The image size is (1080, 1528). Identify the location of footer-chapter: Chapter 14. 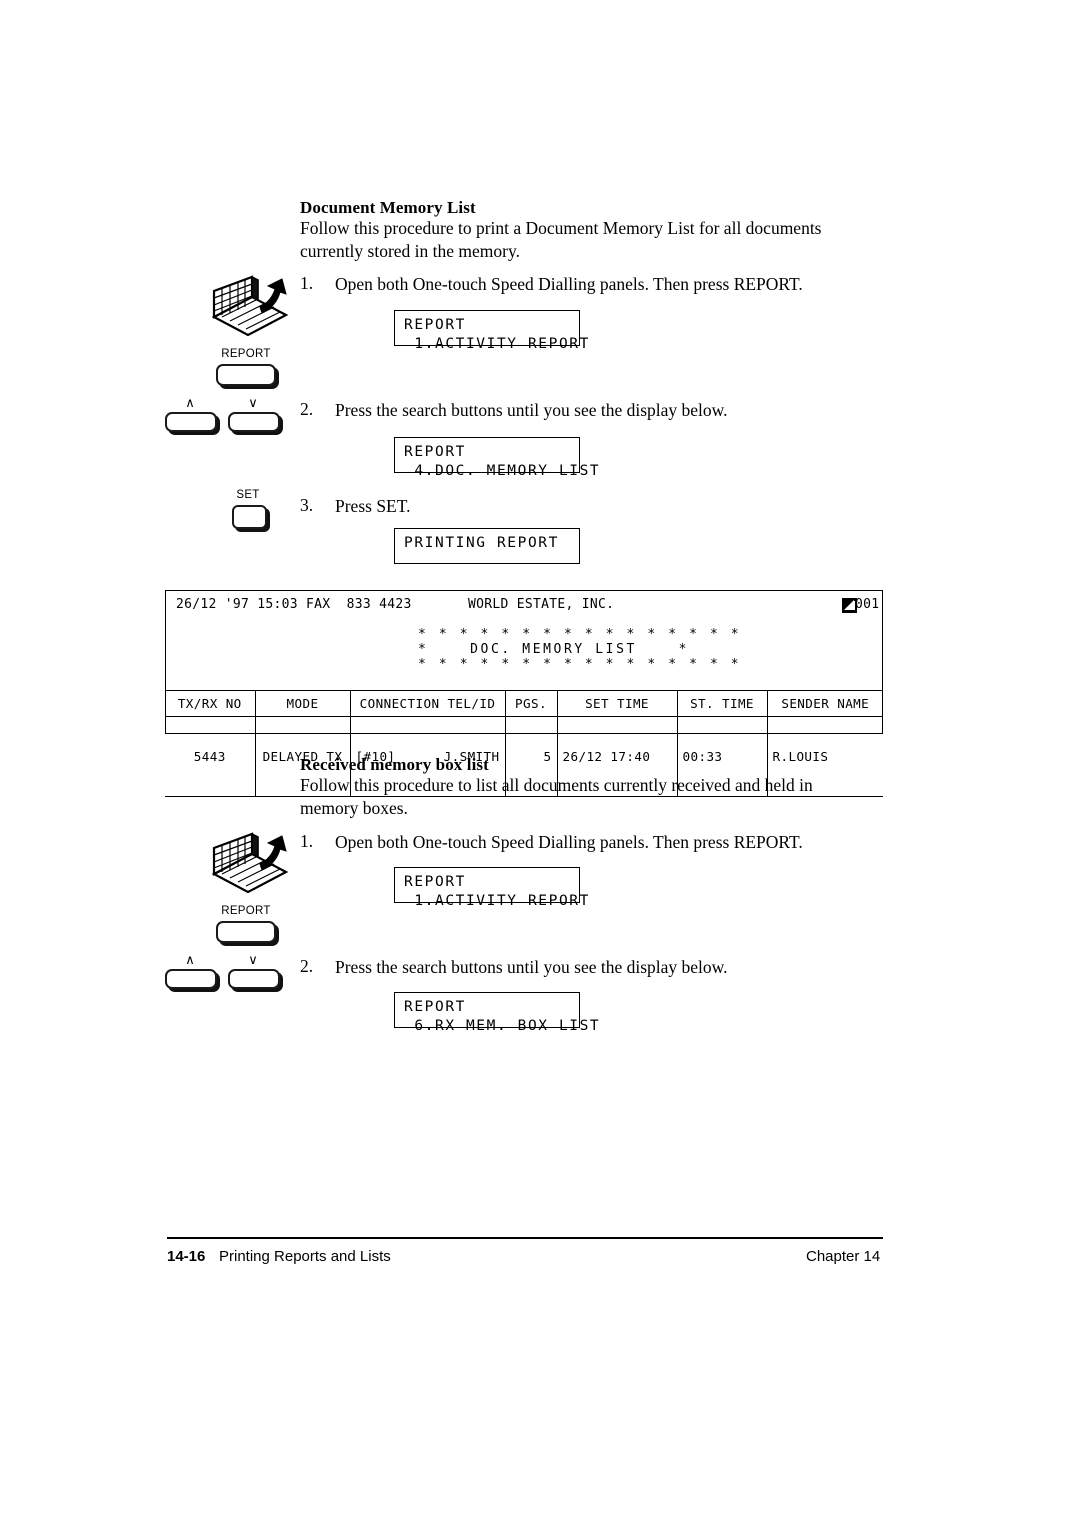
(843, 1256).